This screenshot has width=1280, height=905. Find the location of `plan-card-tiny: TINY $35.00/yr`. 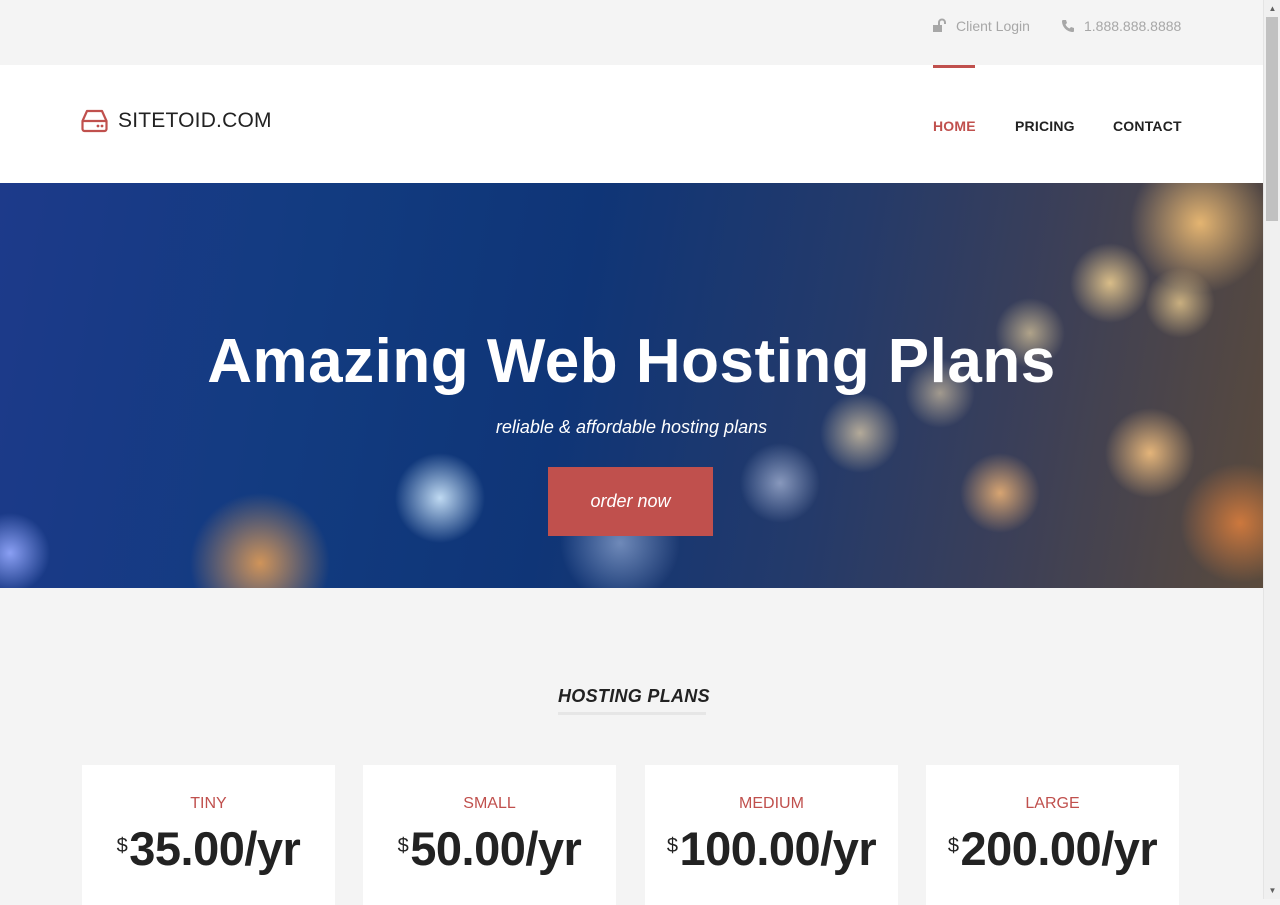

plan-card-tiny: TINY $35.00/yr is located at coordinates (208, 835).